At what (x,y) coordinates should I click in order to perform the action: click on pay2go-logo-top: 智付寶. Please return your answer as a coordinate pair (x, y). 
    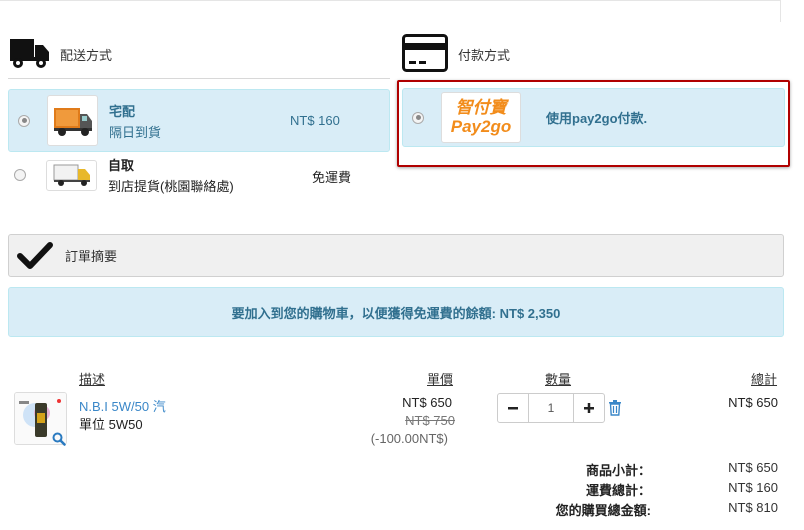
    Looking at the image, I should click on (481, 107).